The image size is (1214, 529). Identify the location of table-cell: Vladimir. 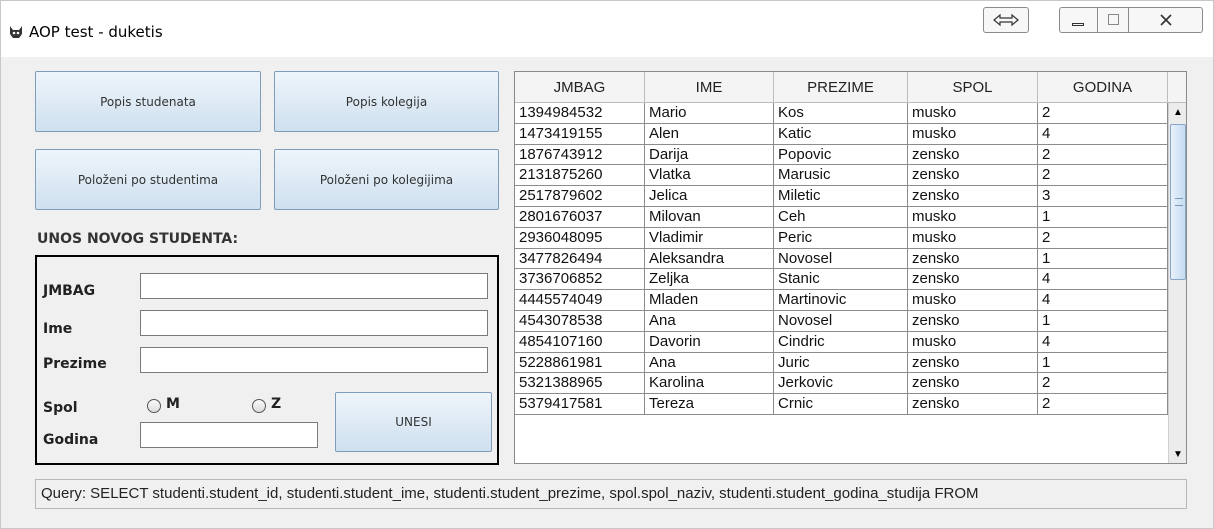
(709, 238).